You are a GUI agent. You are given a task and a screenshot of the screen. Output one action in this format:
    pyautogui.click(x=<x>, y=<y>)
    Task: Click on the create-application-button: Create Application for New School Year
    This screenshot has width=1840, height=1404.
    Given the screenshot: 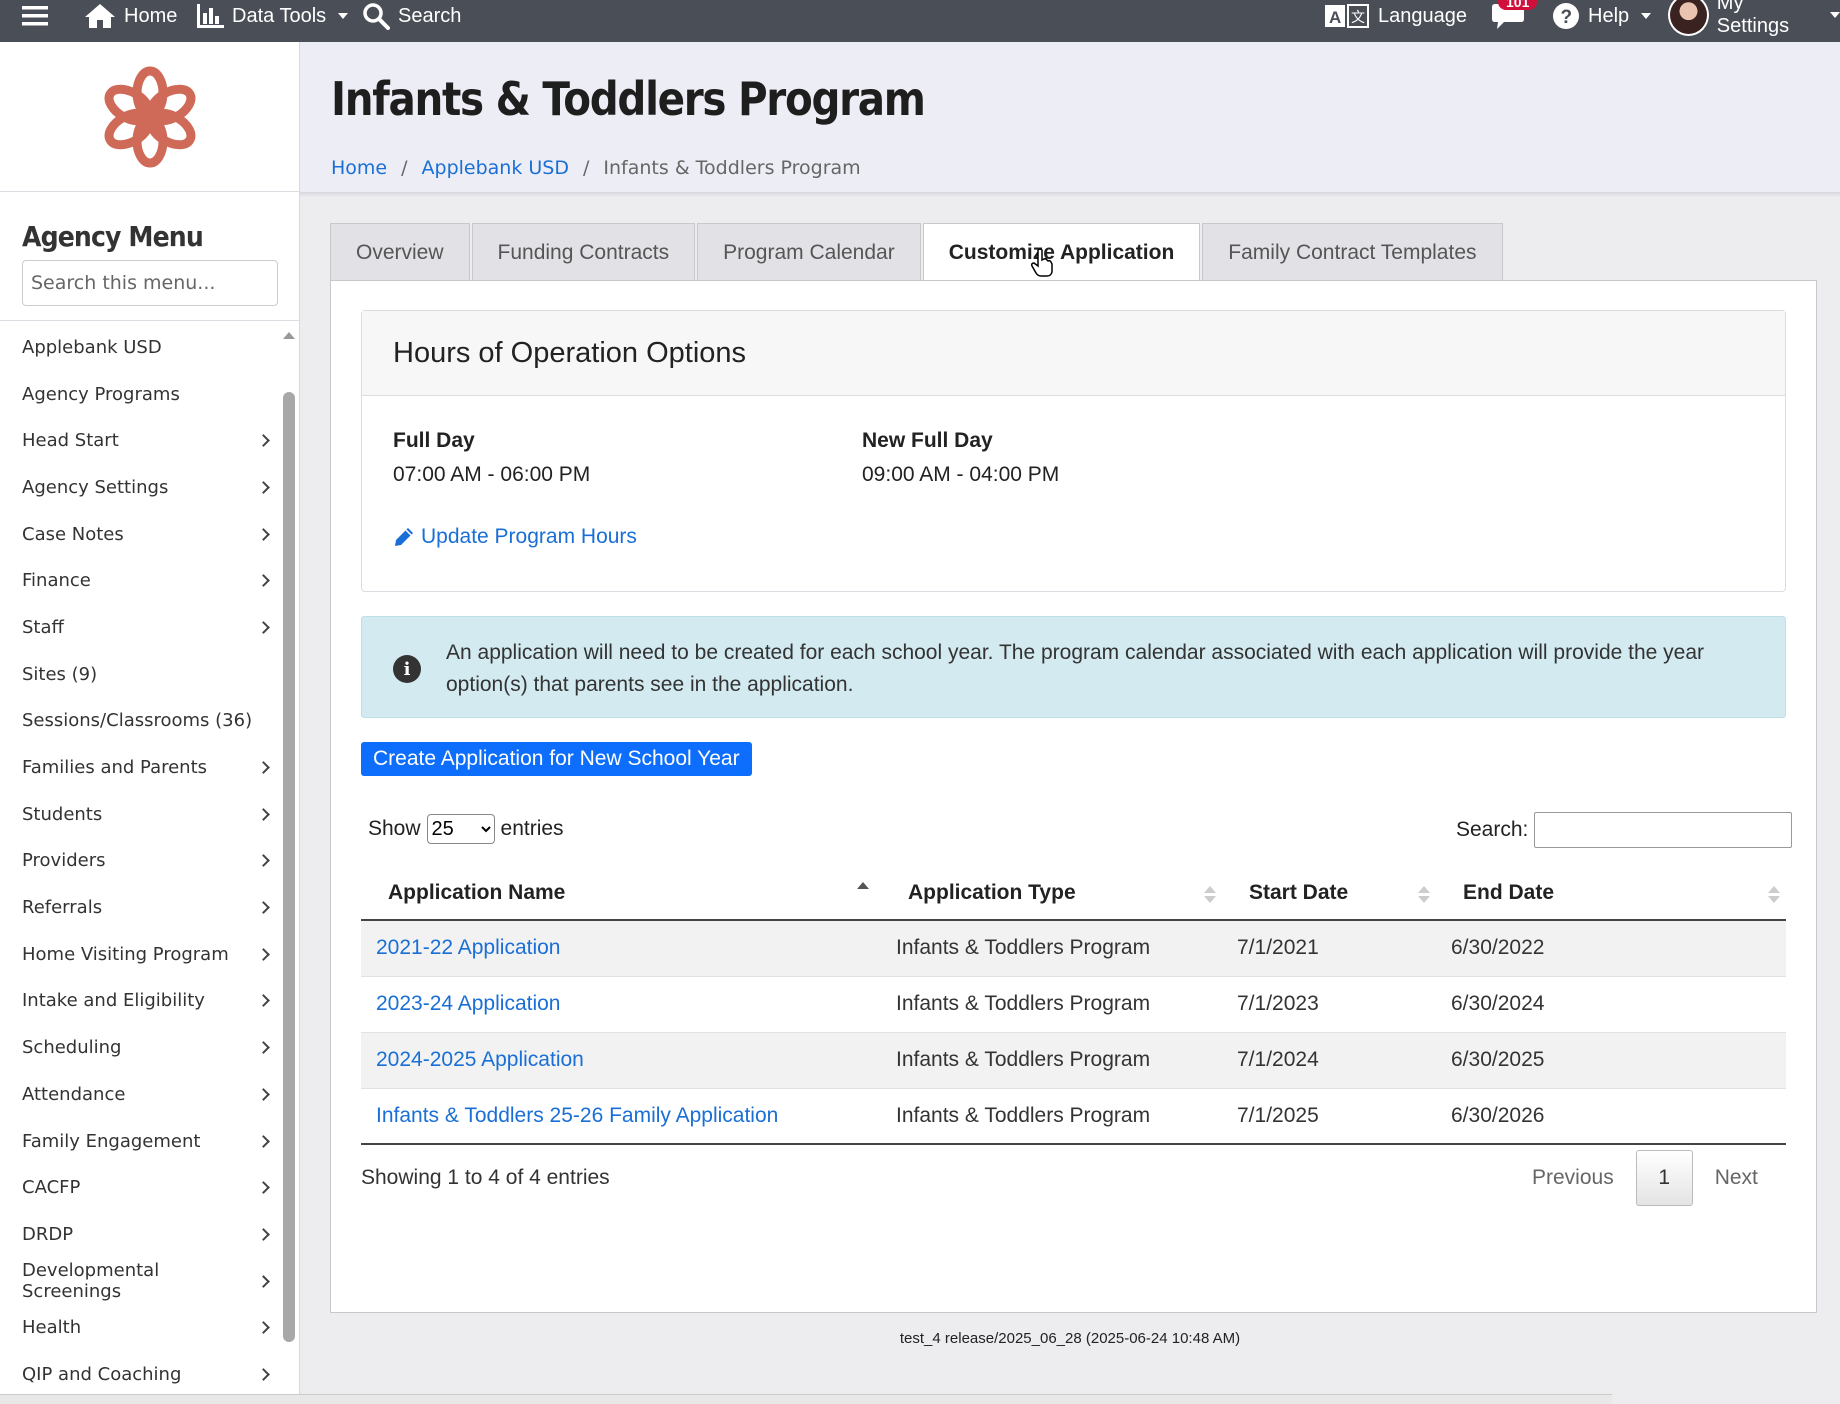 What is the action you would take?
    pyautogui.click(x=556, y=759)
    